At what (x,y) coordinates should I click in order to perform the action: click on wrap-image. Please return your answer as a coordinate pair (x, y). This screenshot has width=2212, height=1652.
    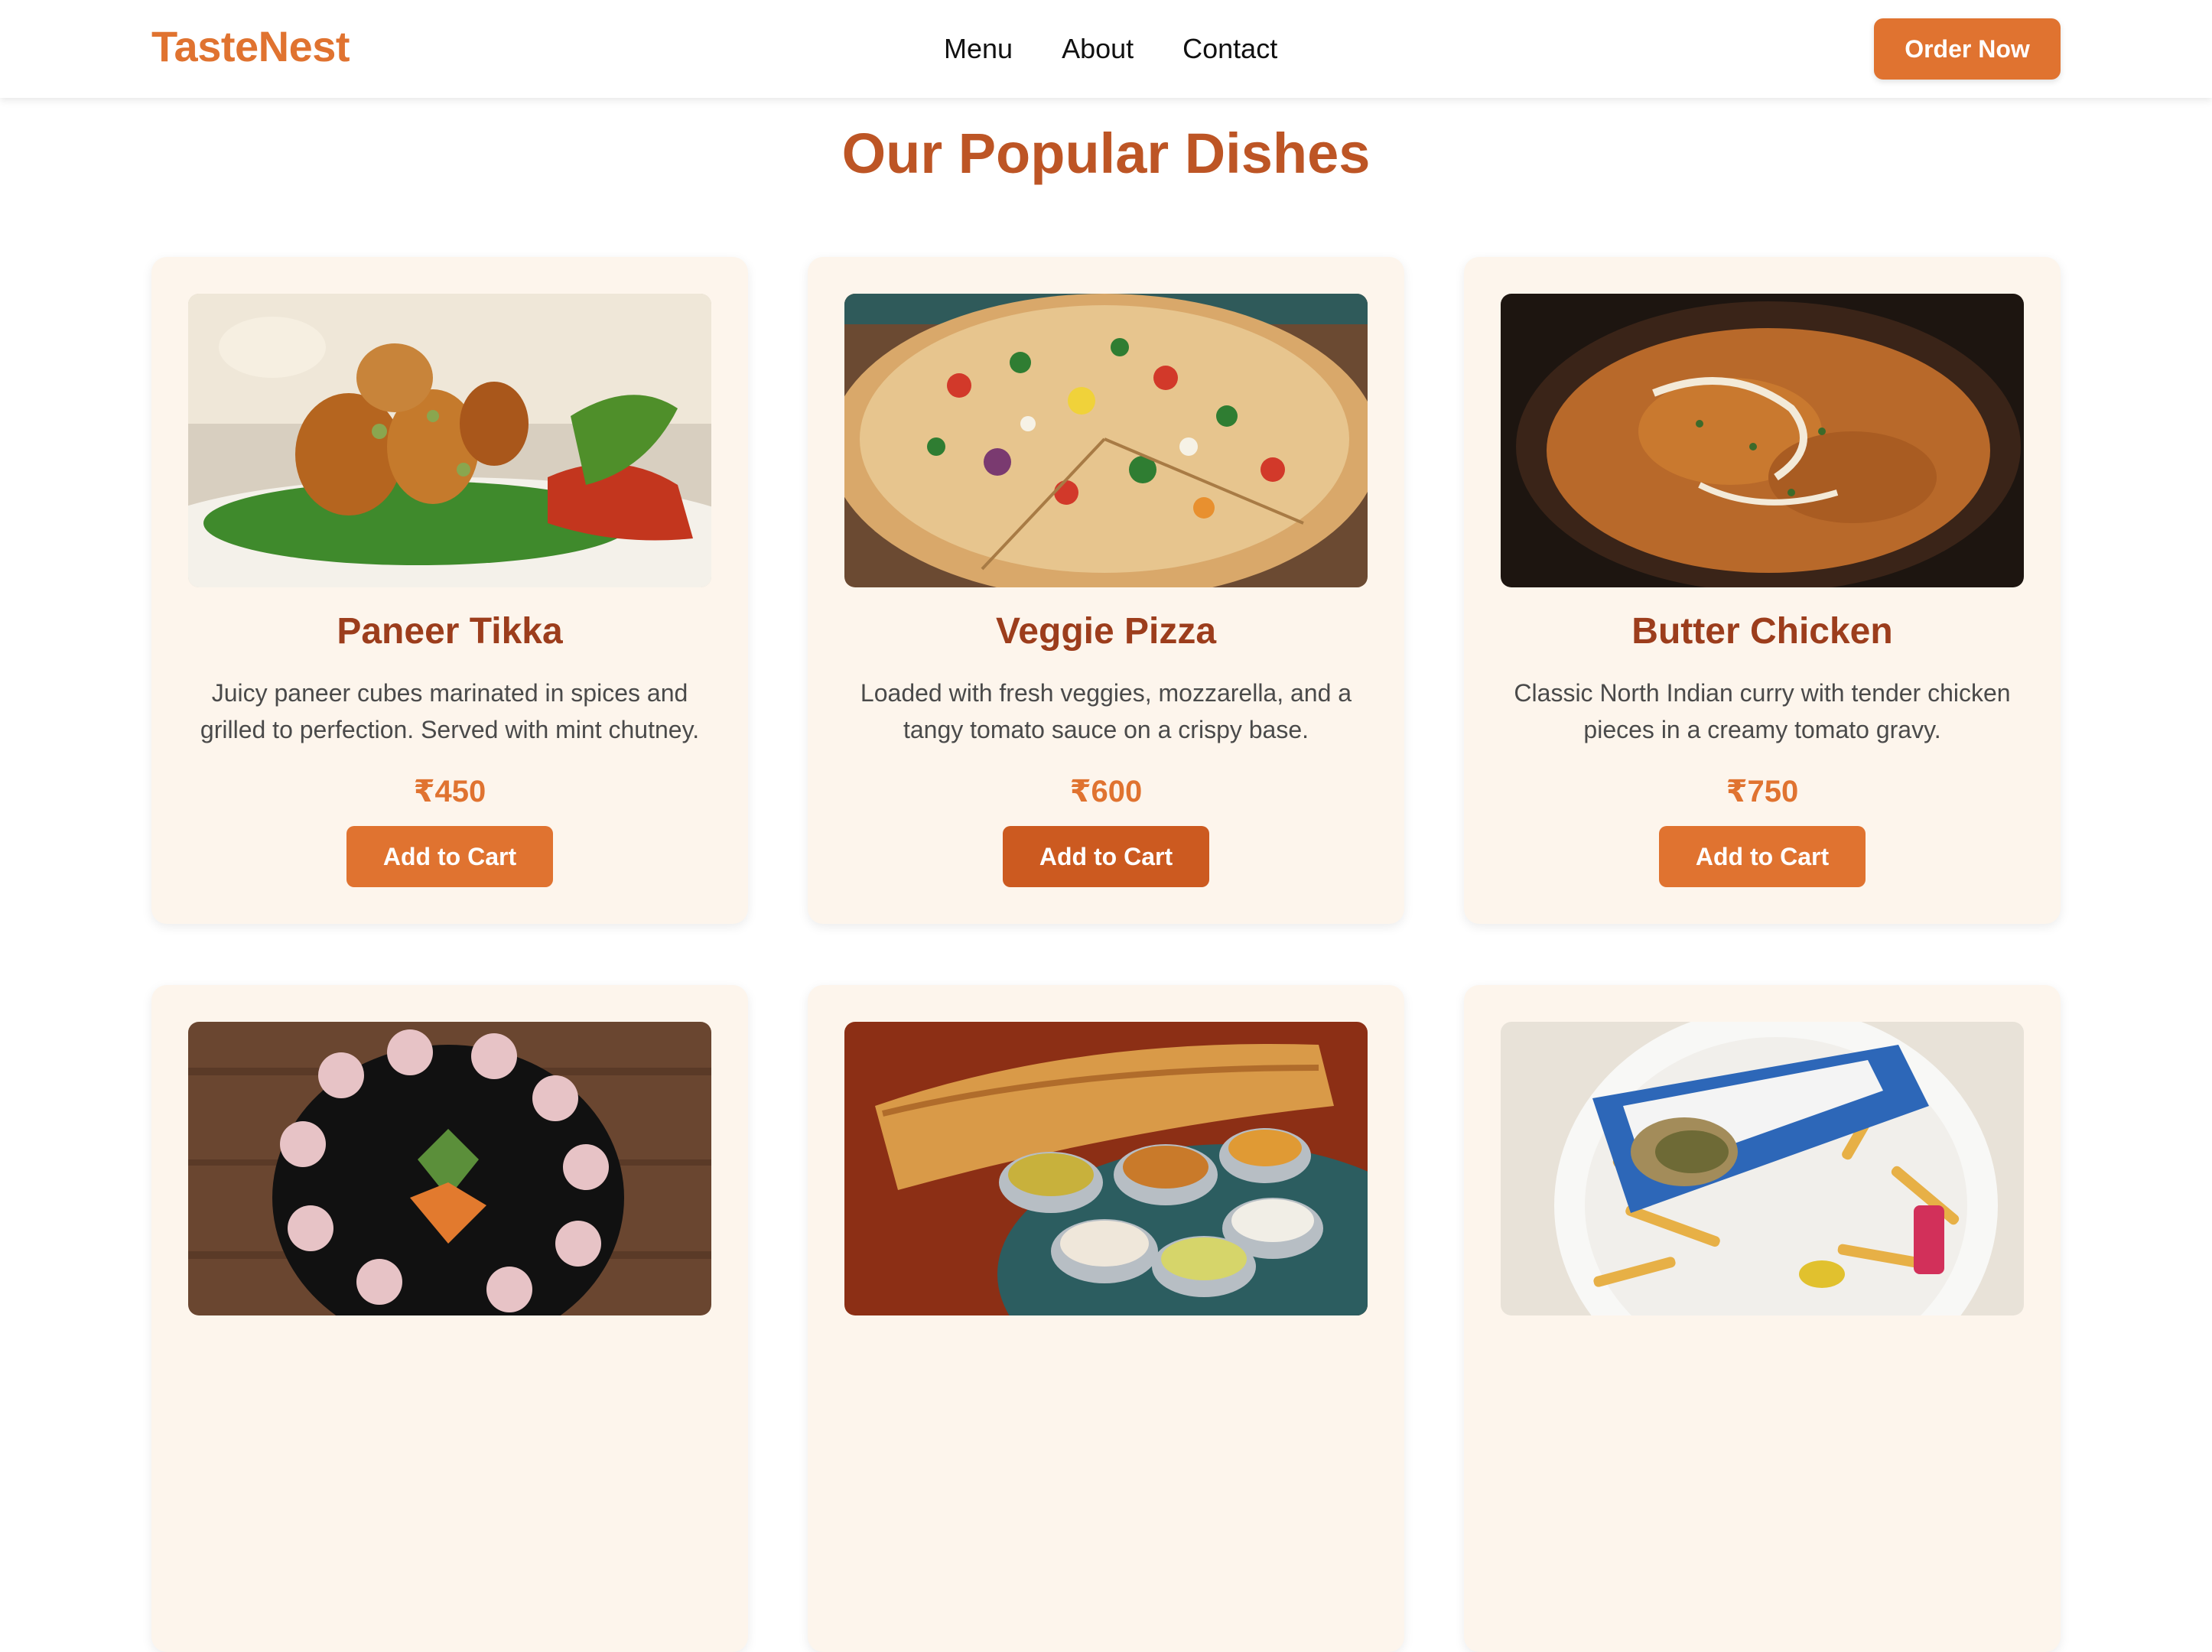
    Looking at the image, I should click on (1762, 1169).